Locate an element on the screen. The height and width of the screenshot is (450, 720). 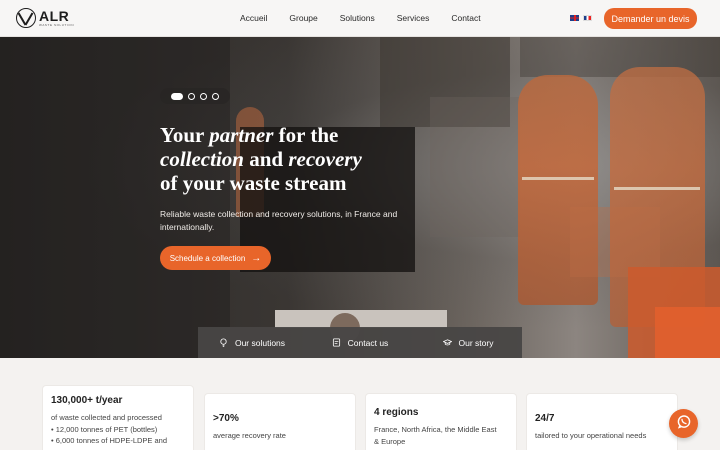
stat-line: • 6,000 tonnes of HDPE-LDPE and is located at coordinates (109, 440).